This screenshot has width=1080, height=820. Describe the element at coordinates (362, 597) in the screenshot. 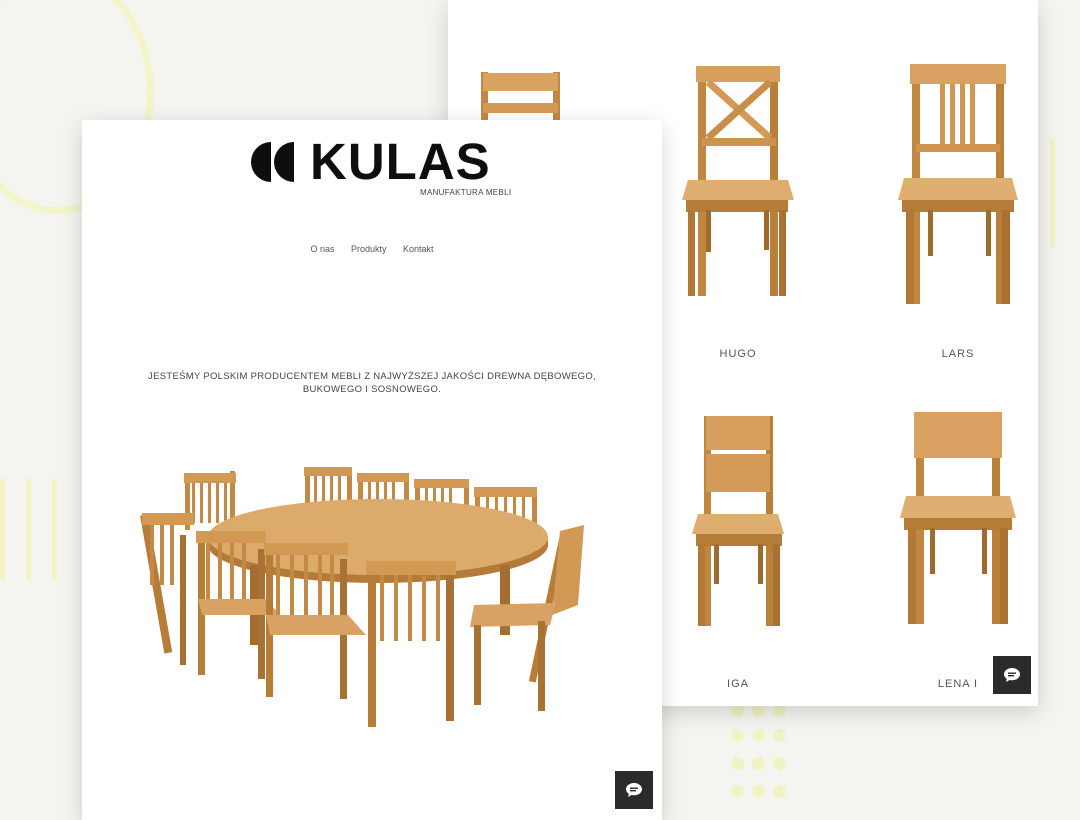

I see `dining-set-image` at that location.